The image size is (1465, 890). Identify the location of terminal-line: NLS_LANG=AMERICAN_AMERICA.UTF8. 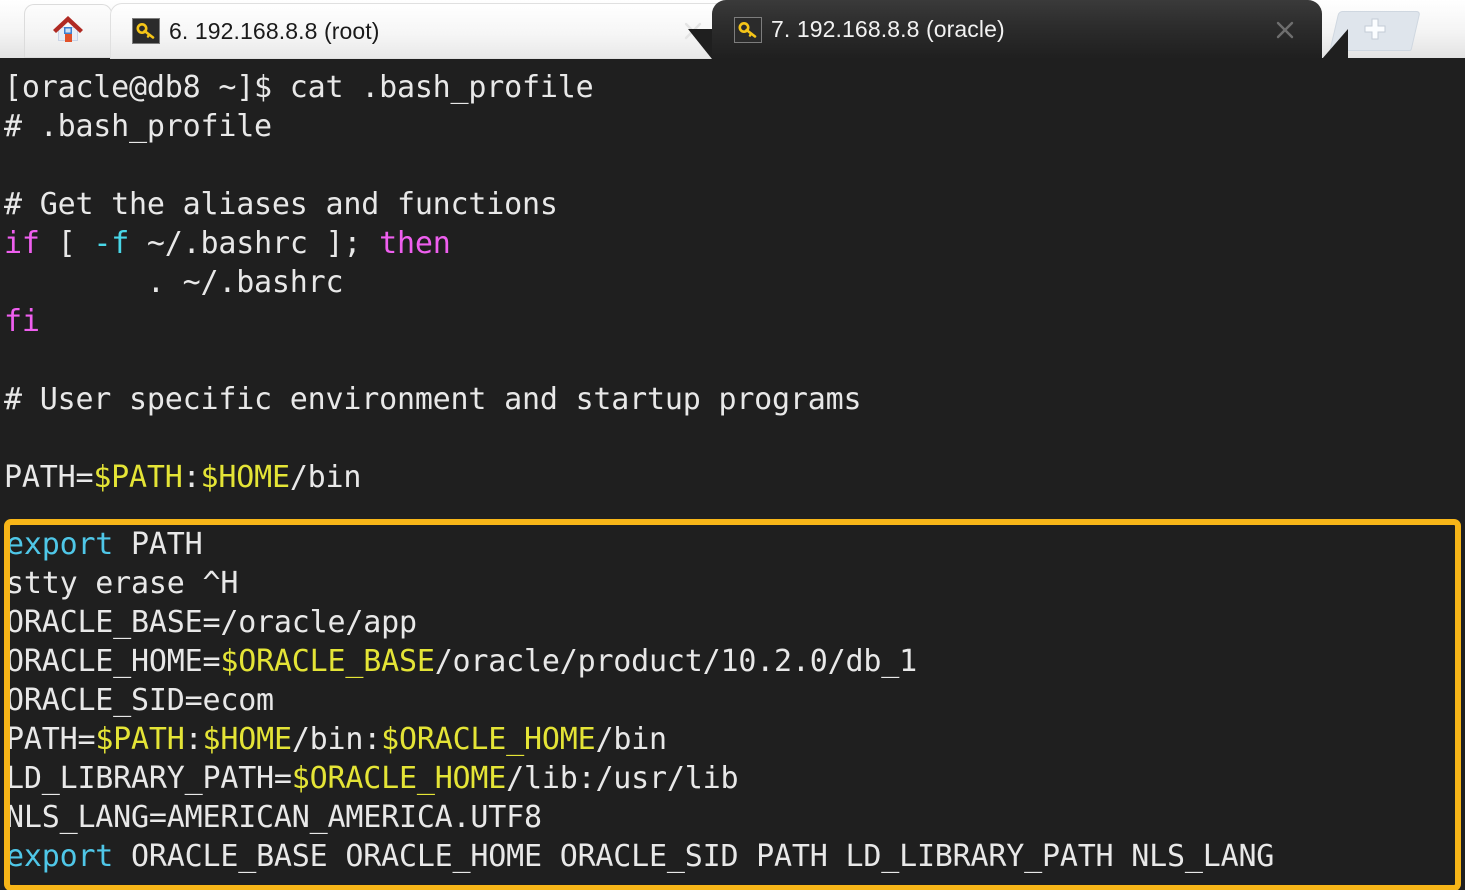
(274, 817).